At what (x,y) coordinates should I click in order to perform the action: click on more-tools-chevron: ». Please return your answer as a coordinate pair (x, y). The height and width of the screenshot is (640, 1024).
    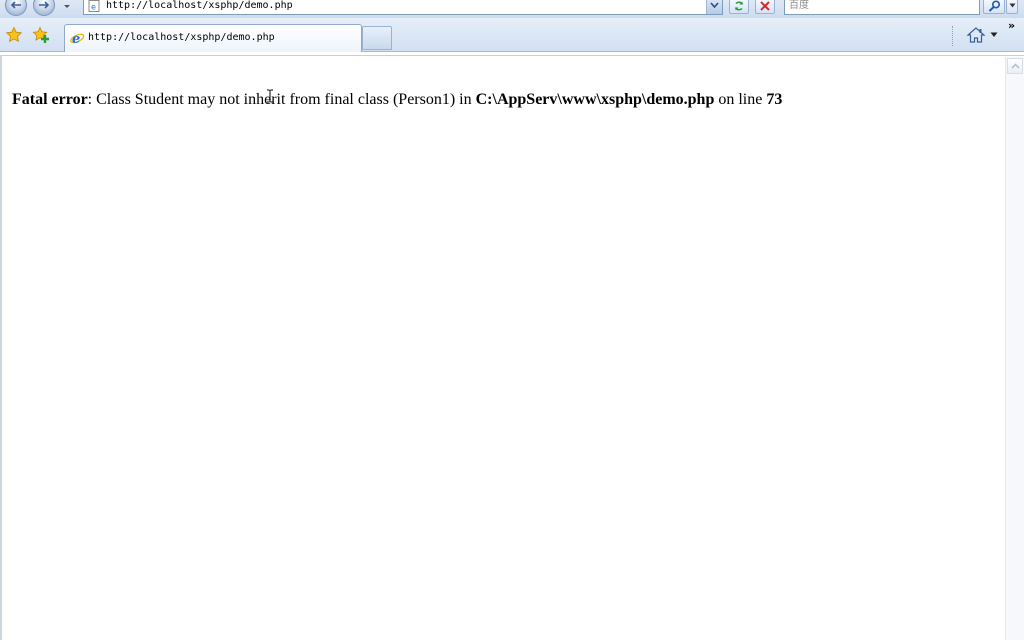
    Looking at the image, I should click on (1014, 26).